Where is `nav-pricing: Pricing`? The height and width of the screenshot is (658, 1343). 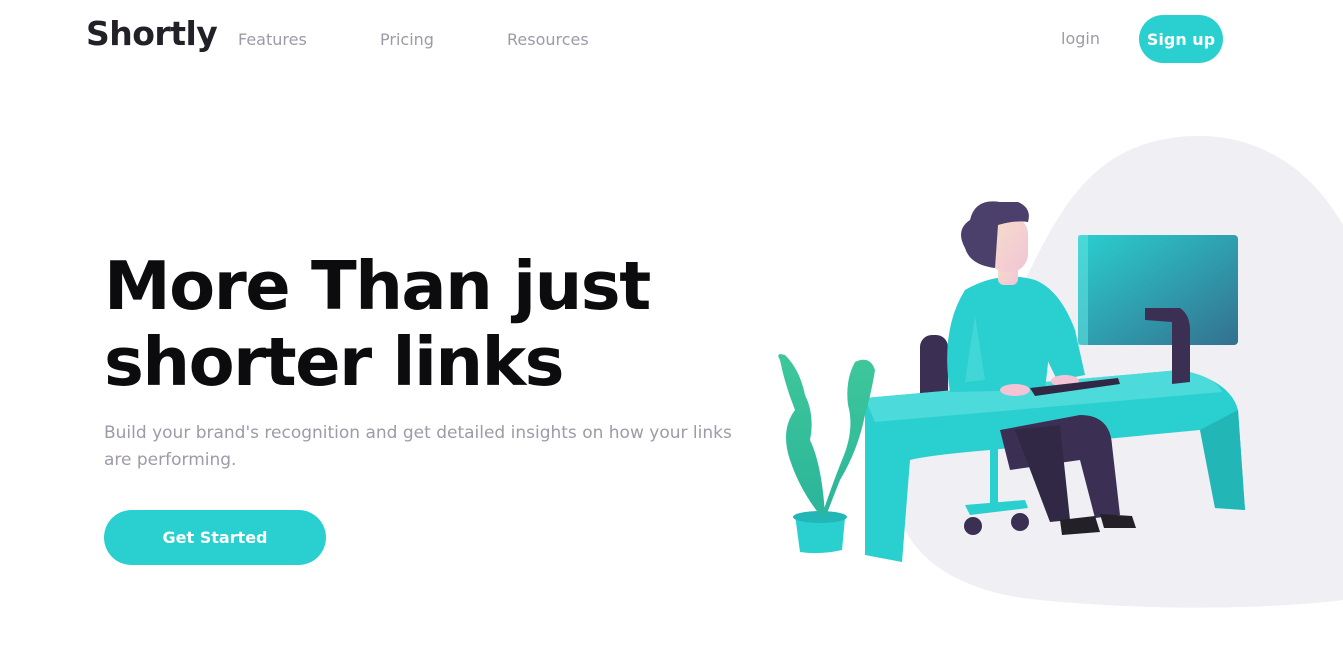
nav-pricing: Pricing is located at coordinates (407, 39).